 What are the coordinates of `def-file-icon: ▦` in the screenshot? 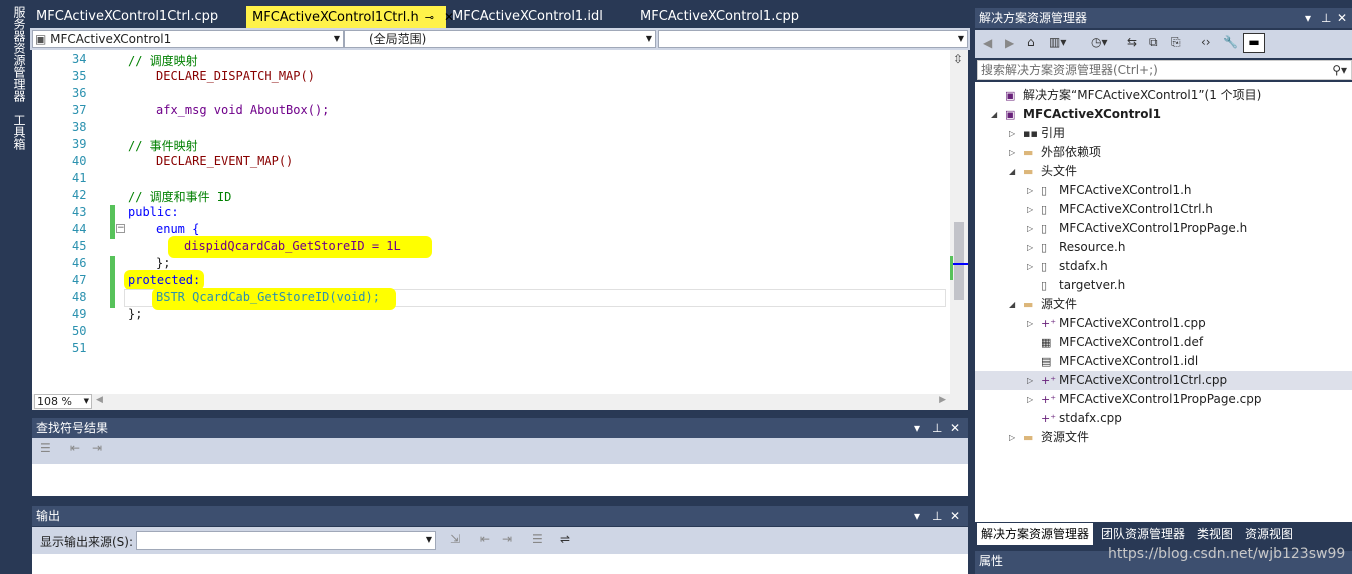 It's located at (1046, 342).